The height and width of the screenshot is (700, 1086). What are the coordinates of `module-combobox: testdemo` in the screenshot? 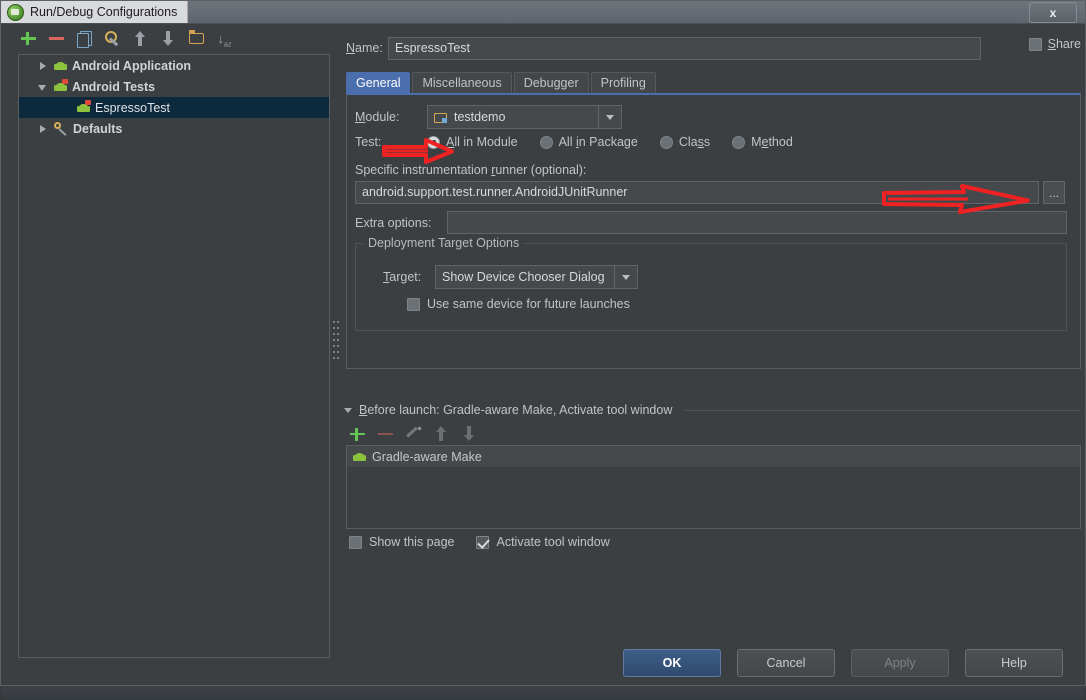 It's located at (524, 117).